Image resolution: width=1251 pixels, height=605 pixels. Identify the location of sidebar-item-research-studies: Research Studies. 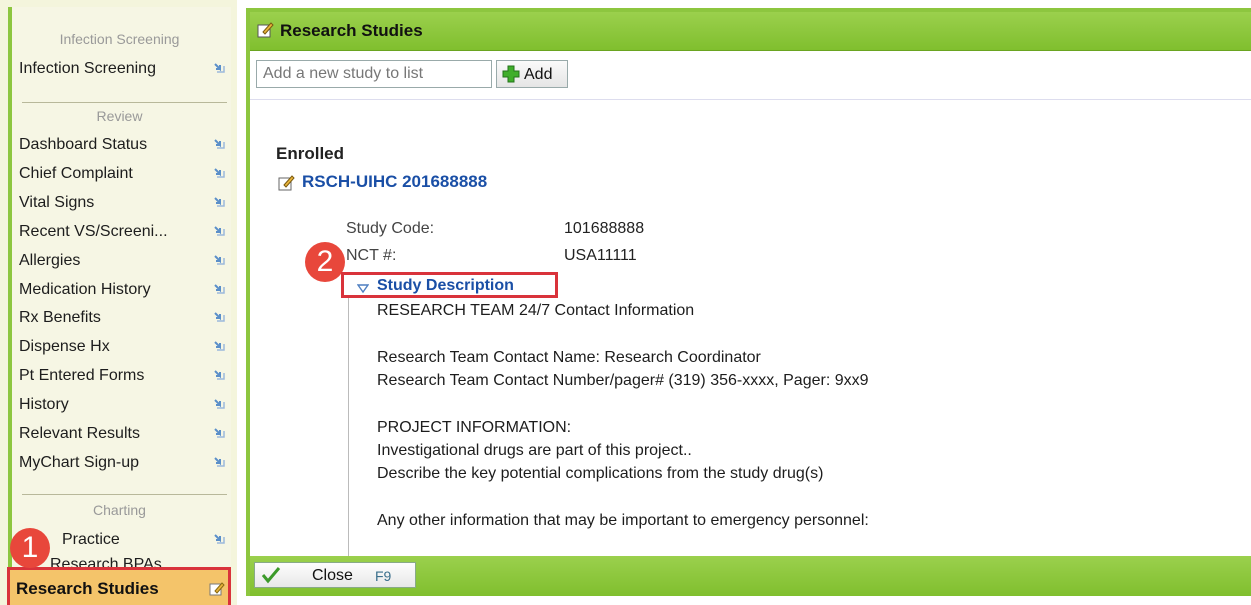
(119, 586).